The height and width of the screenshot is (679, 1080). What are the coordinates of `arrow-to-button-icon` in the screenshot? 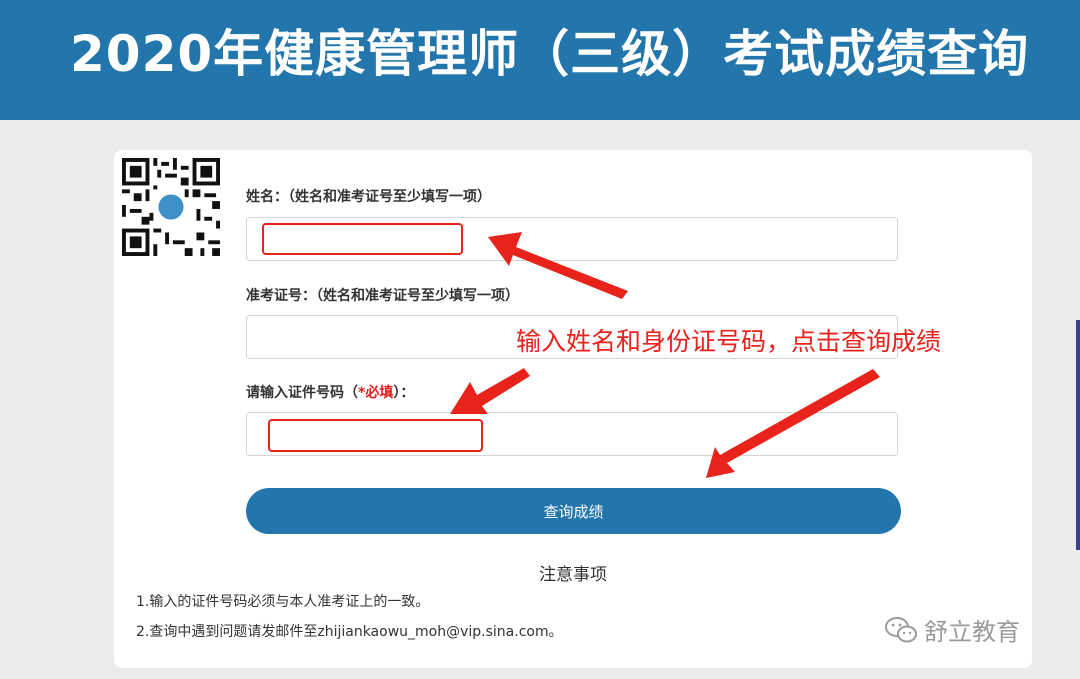 It's located at (793, 423).